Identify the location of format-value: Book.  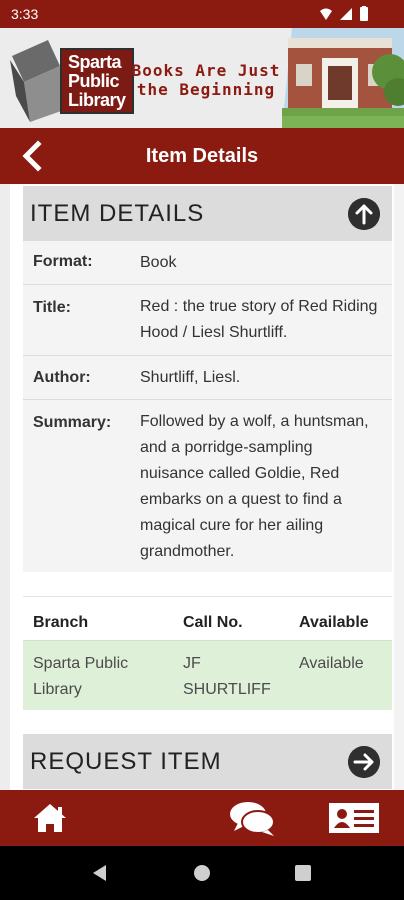
(158, 262).